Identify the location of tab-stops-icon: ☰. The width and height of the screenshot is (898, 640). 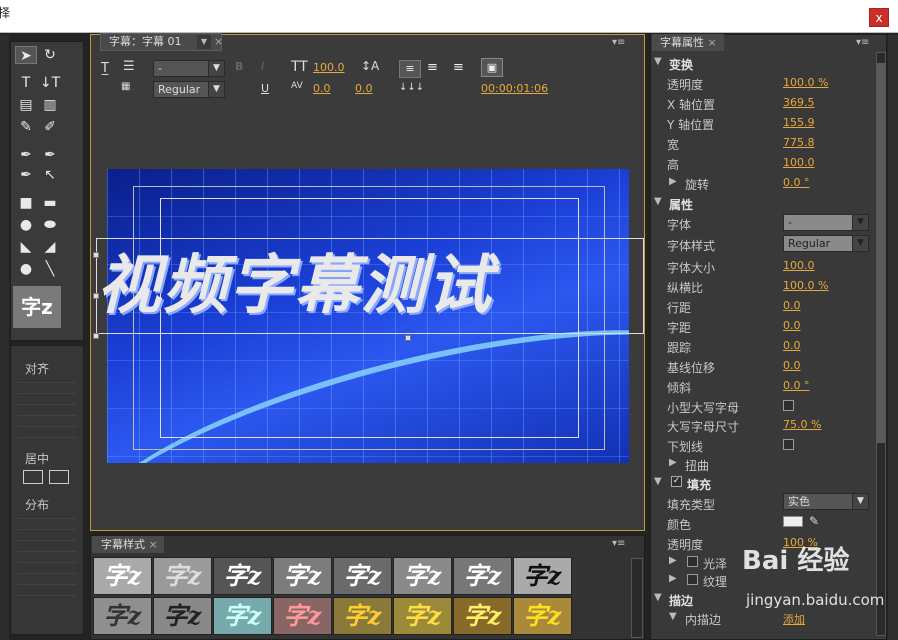
(129, 66).